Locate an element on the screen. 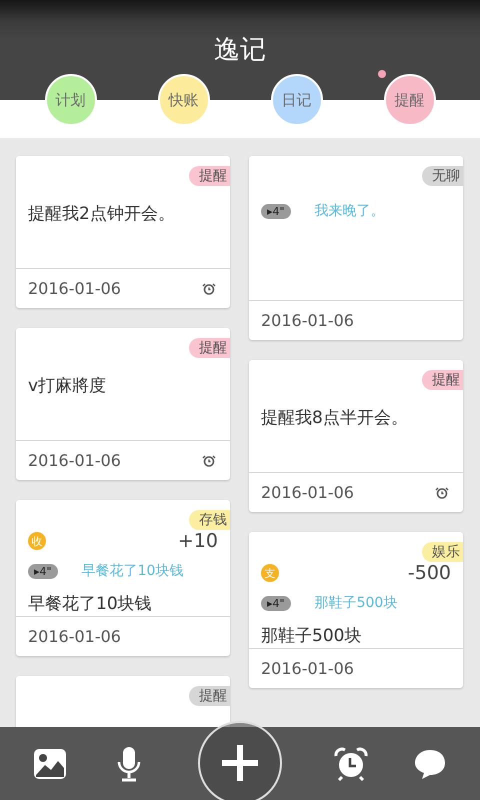 The image size is (480, 800). note-text: 提醒我8点半开会。 is located at coordinates (335, 418).